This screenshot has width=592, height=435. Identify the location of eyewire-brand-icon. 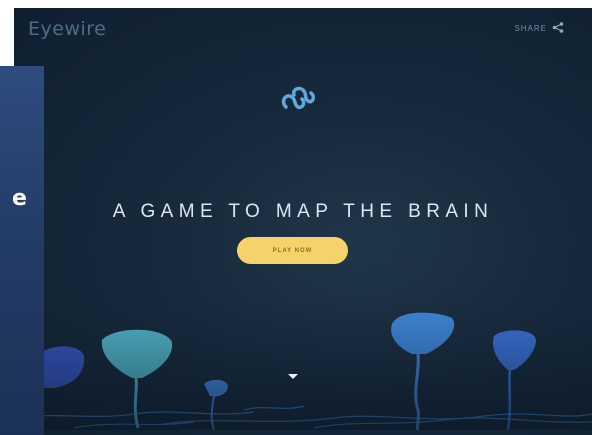
(298, 103).